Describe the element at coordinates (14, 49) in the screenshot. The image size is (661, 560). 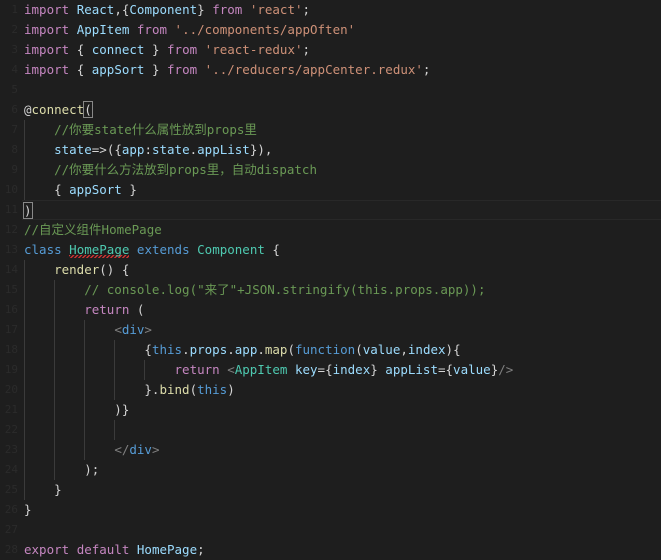
I see `line-number: 3` at that location.